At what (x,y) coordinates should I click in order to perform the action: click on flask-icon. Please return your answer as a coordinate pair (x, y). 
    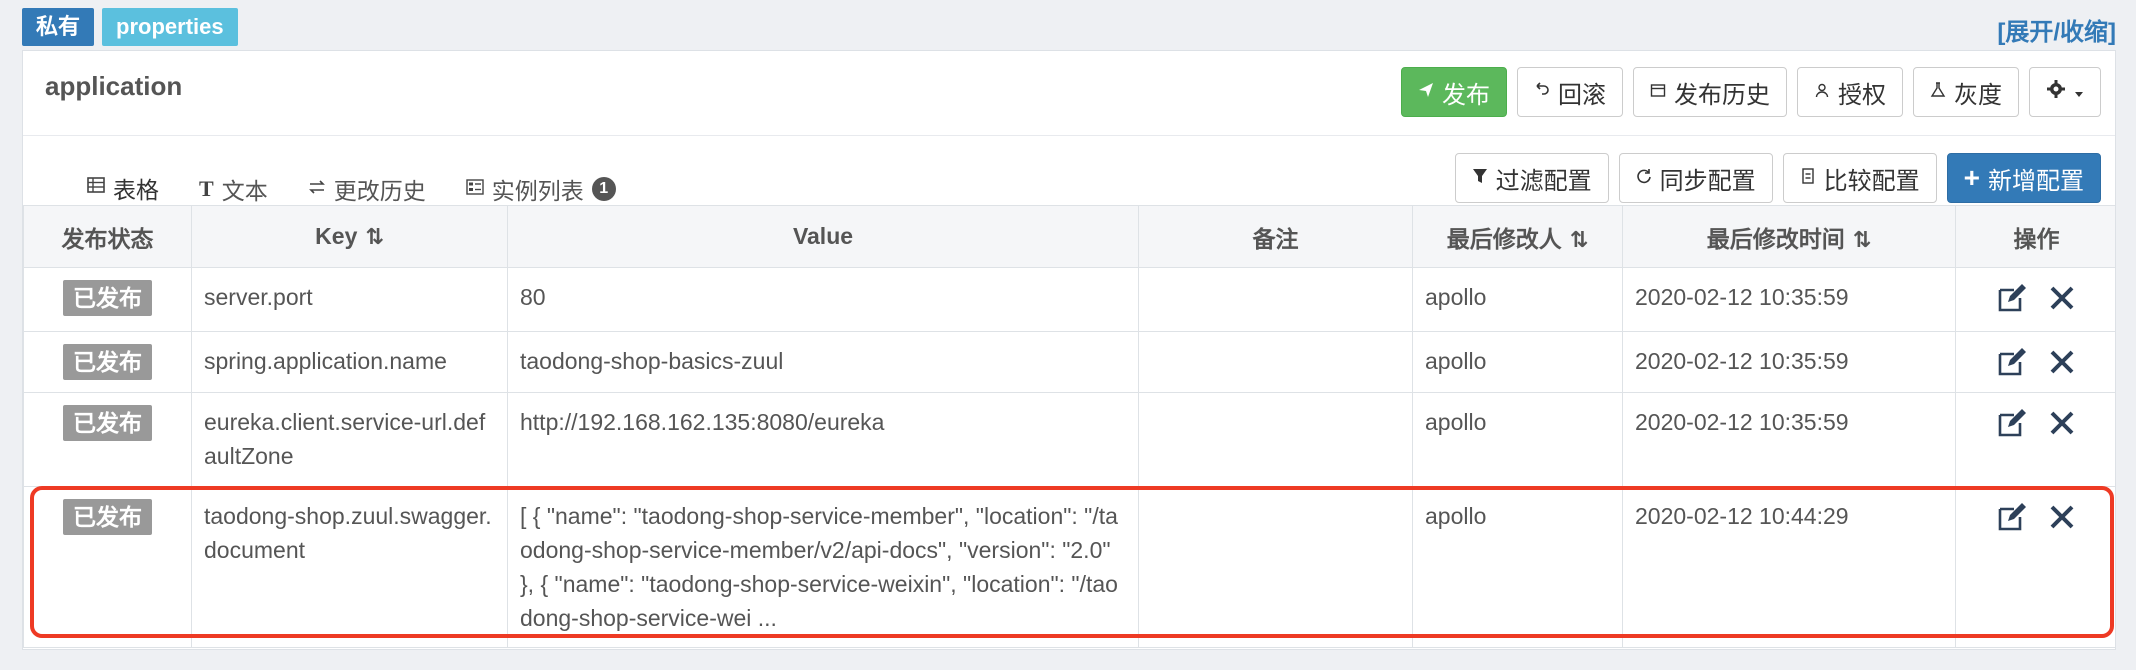
    Looking at the image, I should click on (1938, 92).